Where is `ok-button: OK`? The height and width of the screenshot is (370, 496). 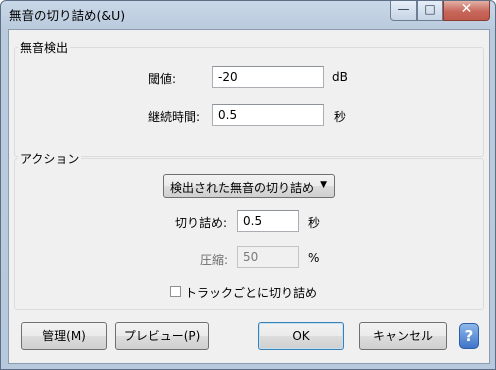 ok-button: OK is located at coordinates (301, 336).